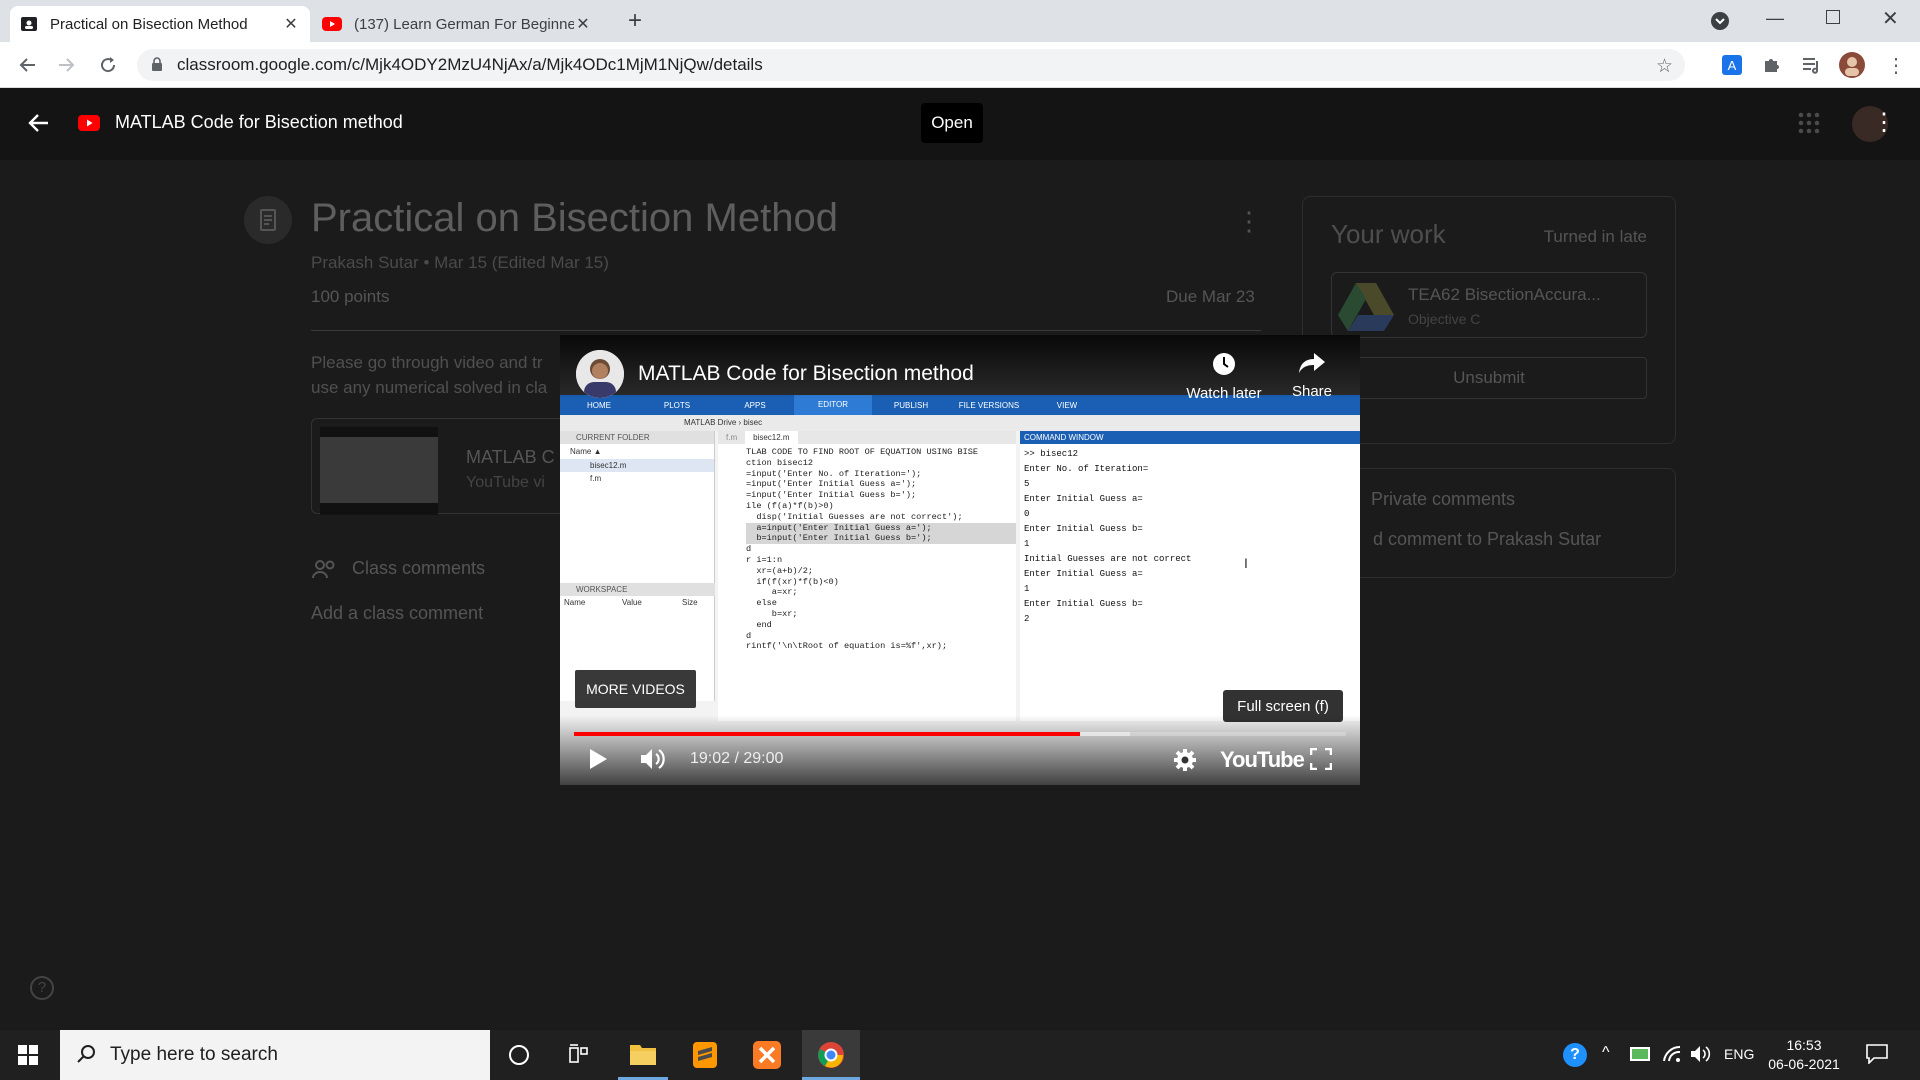  Describe the element at coordinates (806, 374) in the screenshot. I see `video-title: MATLAB Code for Bisection method` at that location.